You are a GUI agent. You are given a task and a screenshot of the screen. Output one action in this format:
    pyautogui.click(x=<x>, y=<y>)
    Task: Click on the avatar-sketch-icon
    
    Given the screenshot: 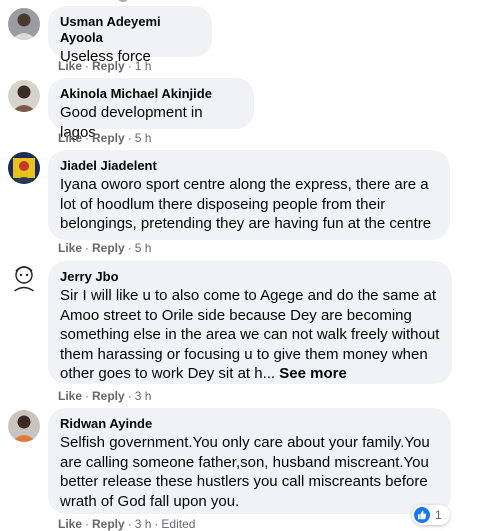 What is the action you would take?
    pyautogui.click(x=24, y=278)
    